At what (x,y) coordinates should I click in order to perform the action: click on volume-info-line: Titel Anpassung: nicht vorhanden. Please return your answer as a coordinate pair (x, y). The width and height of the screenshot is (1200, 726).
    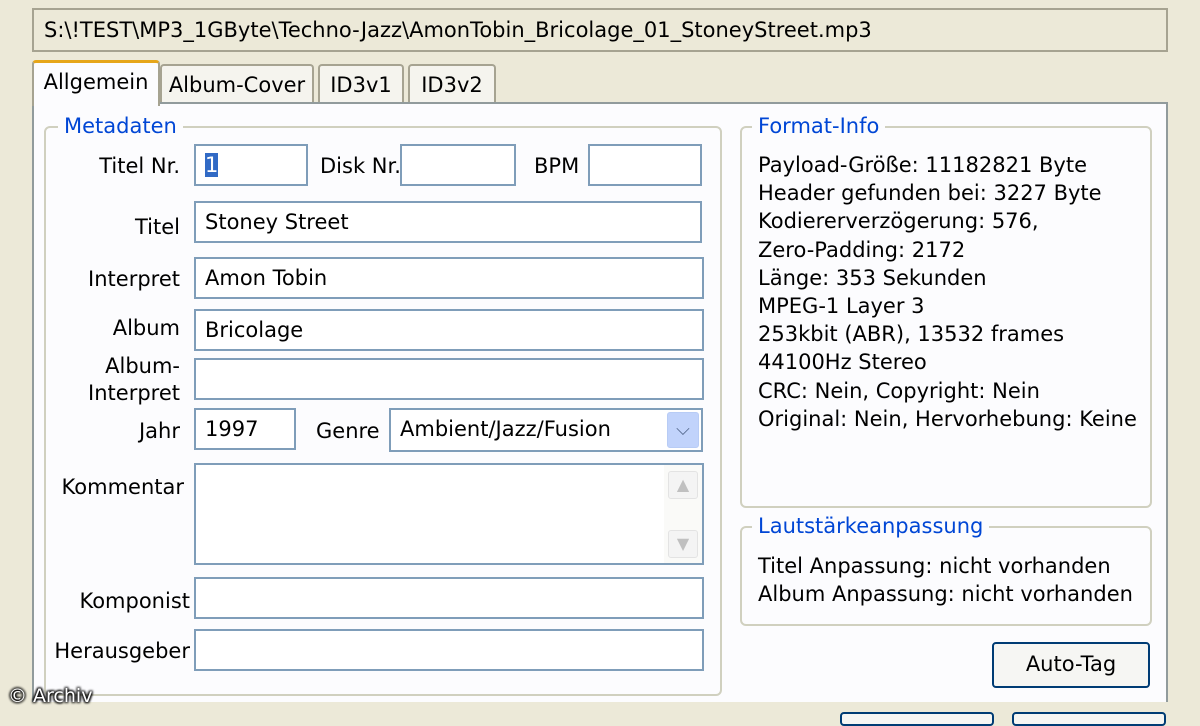
    Looking at the image, I should click on (934, 566).